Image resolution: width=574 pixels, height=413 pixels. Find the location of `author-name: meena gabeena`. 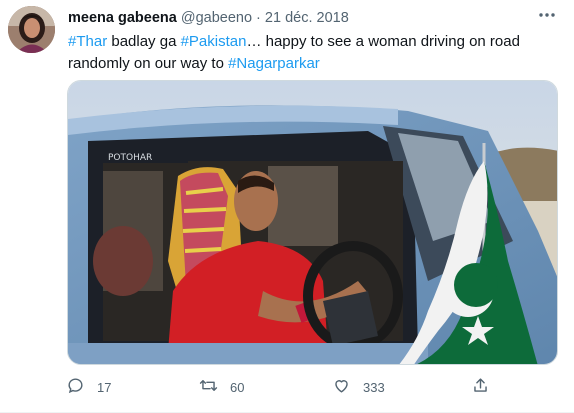

author-name: meena gabeena is located at coordinates (122, 18).